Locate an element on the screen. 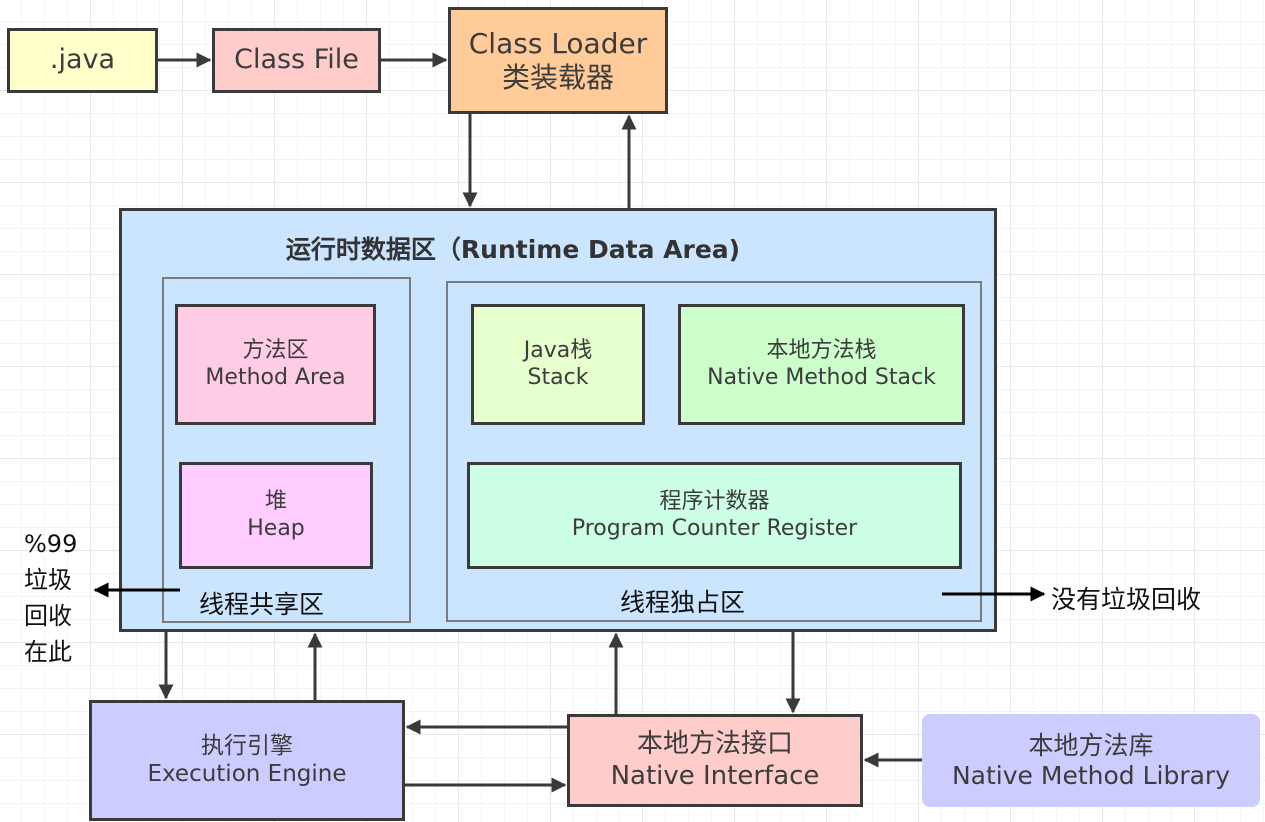  java-file-label: .java is located at coordinates (82, 60).